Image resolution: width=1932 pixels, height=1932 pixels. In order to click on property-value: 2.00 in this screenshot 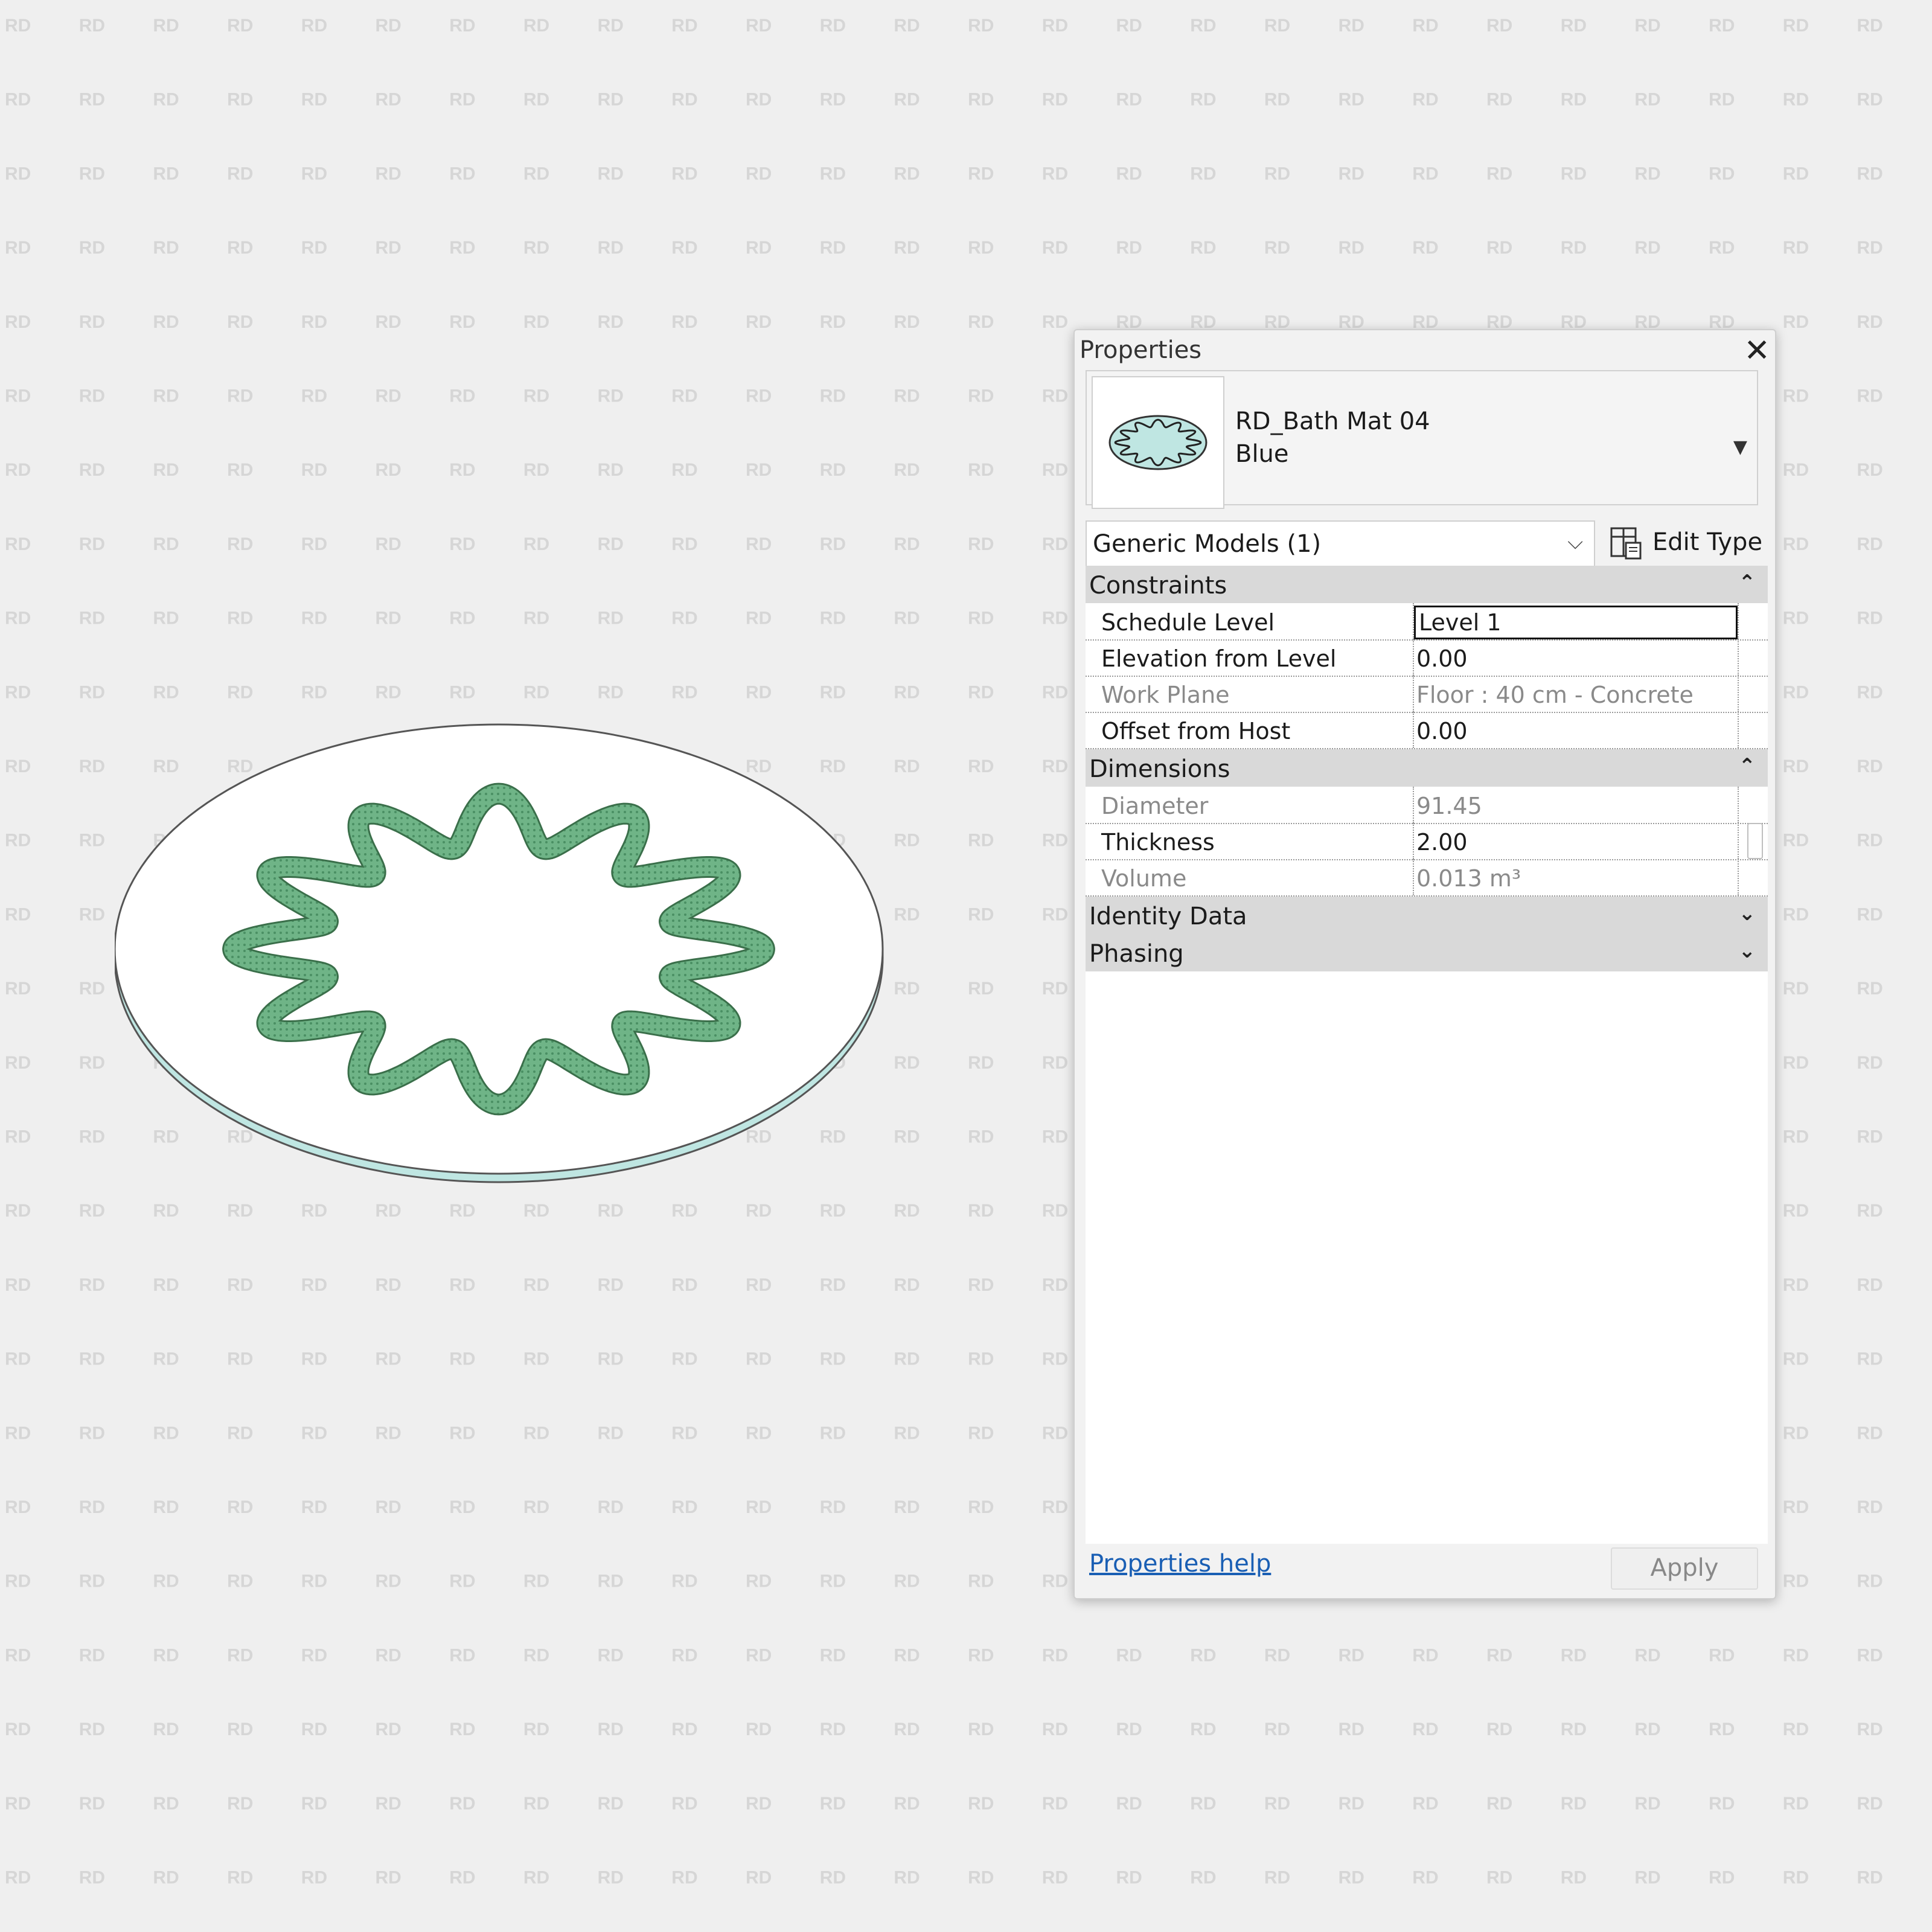, I will do `click(1442, 843)`.